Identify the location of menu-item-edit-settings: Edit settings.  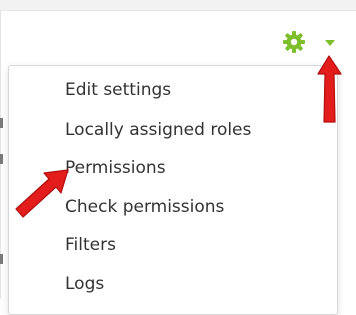
(118, 90).